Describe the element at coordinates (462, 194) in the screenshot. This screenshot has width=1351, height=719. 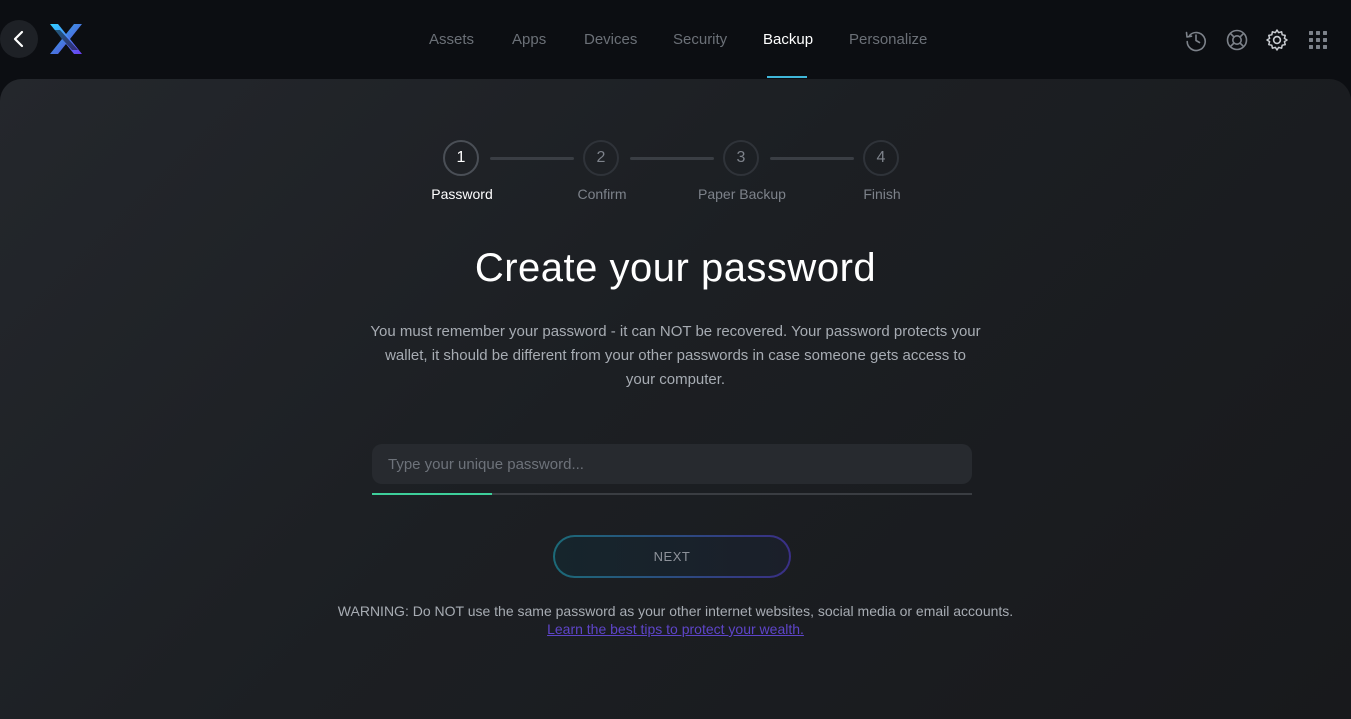
I see `step-1-label: Password` at that location.